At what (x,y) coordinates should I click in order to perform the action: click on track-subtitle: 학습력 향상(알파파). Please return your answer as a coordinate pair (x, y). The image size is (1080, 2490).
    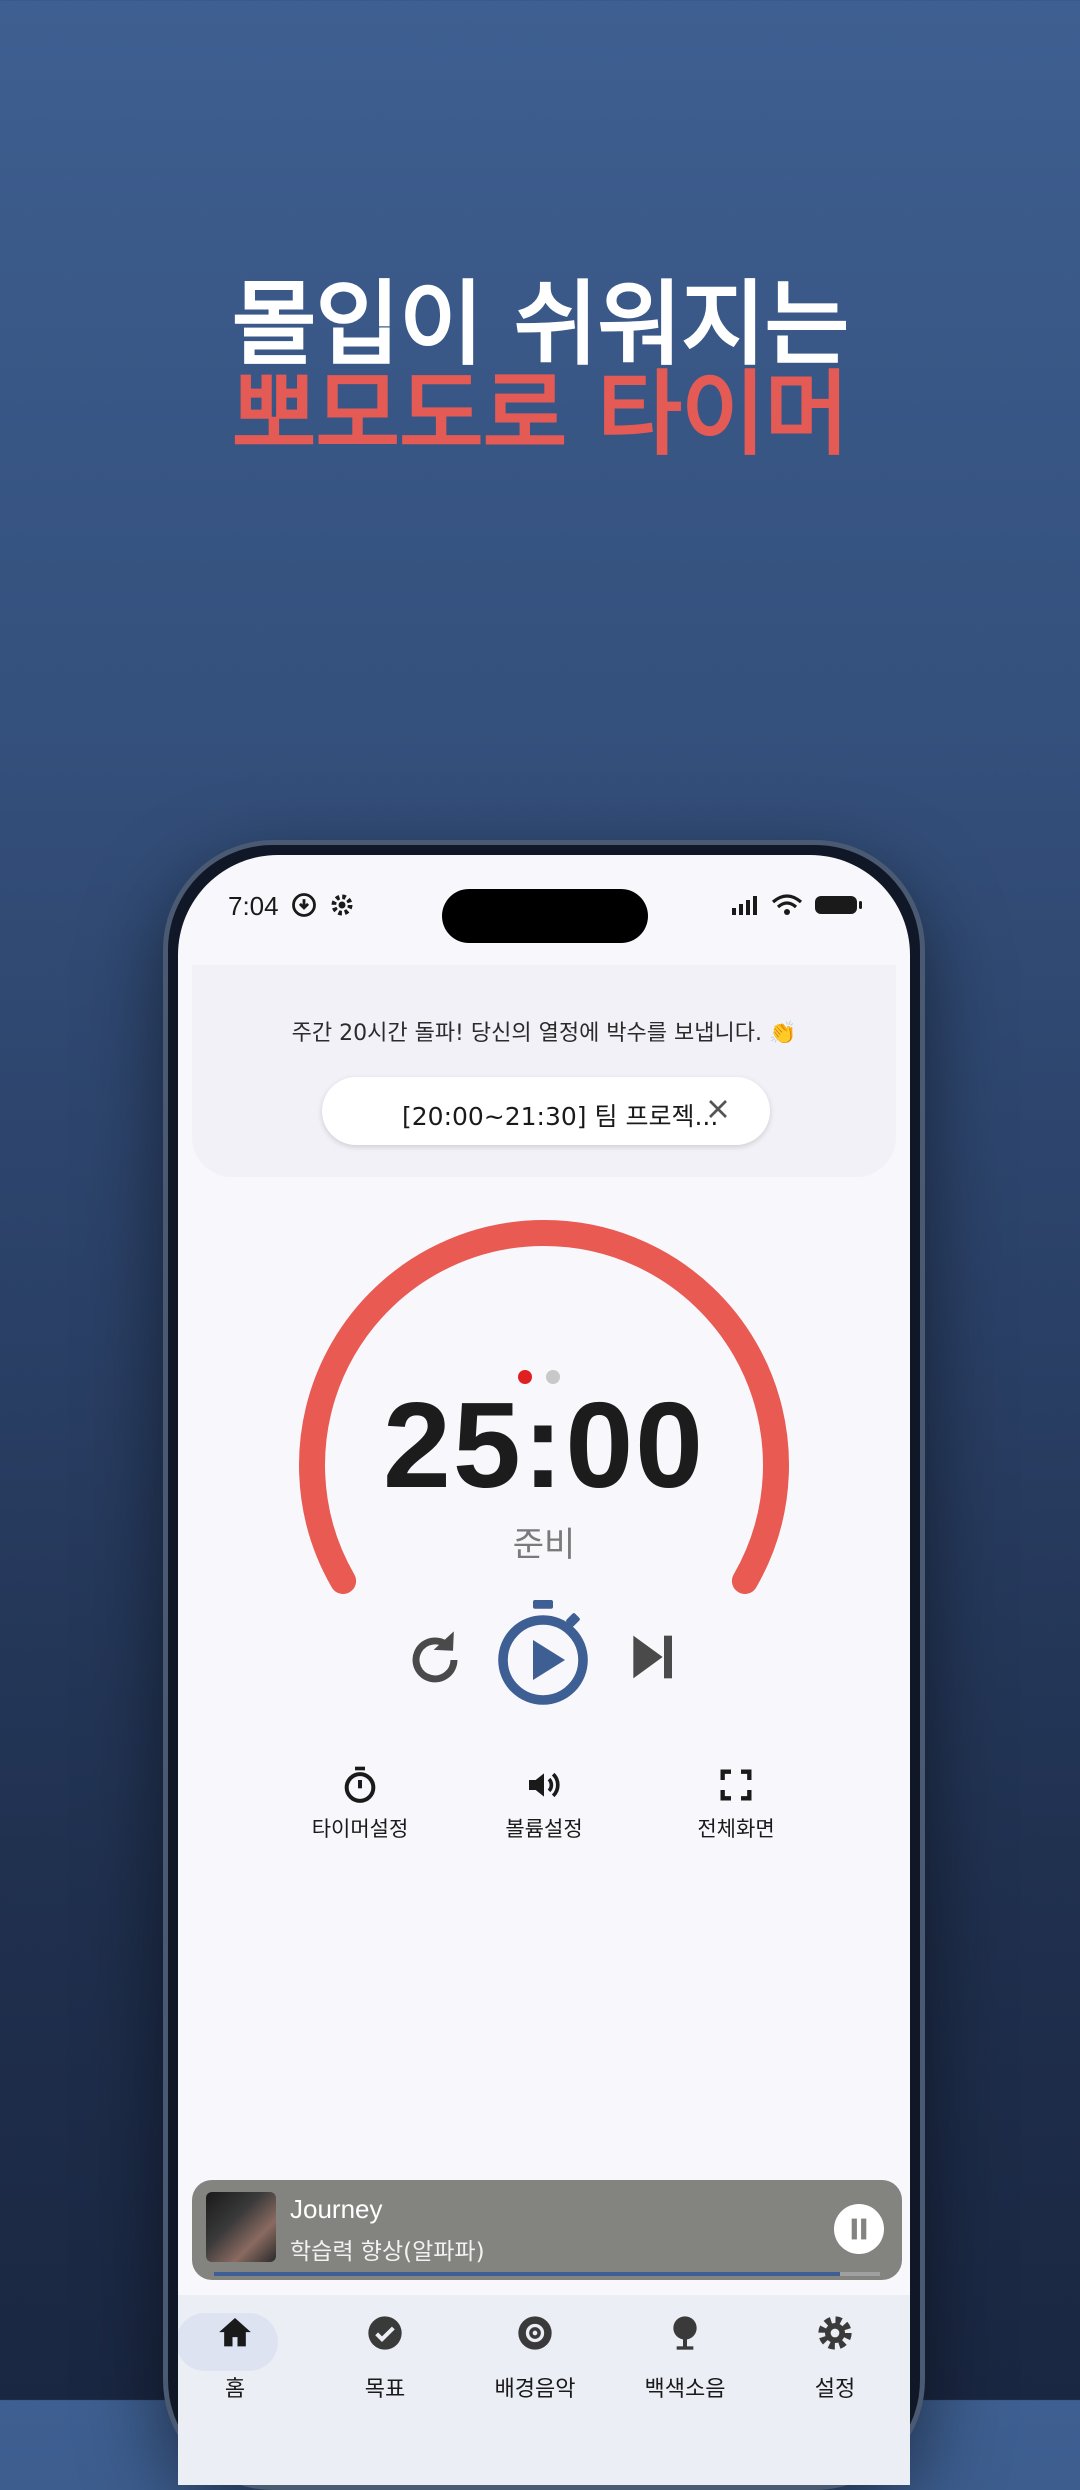
    Looking at the image, I should click on (387, 2252).